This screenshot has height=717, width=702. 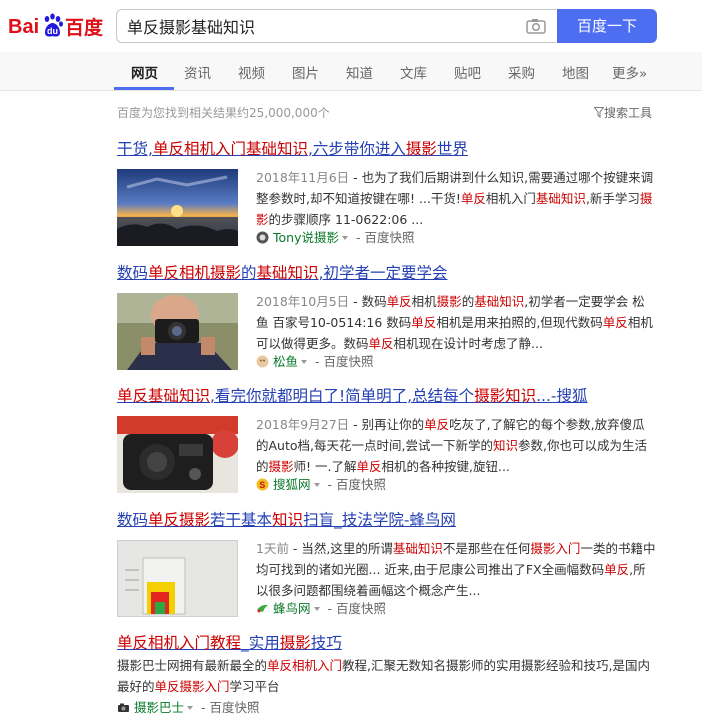 I want to click on tab-wenku: 文库, so click(x=413, y=72).